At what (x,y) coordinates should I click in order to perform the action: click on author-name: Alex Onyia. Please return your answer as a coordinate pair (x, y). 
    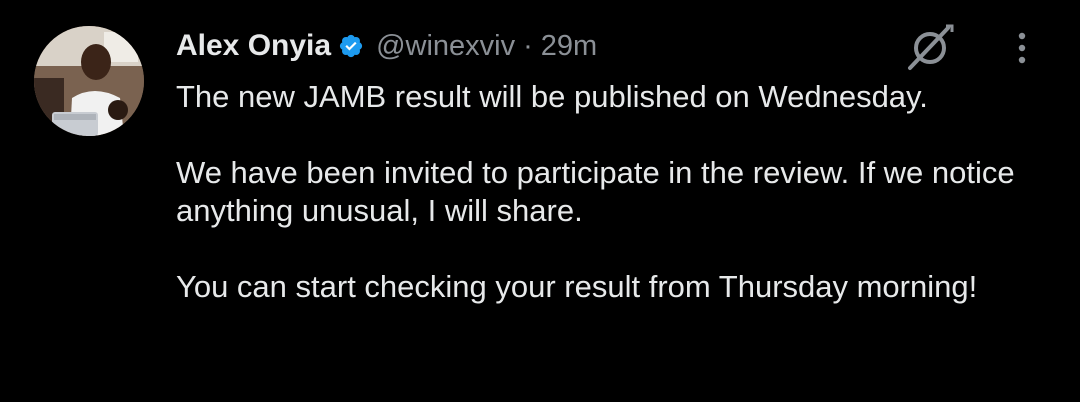
    Looking at the image, I should click on (253, 46).